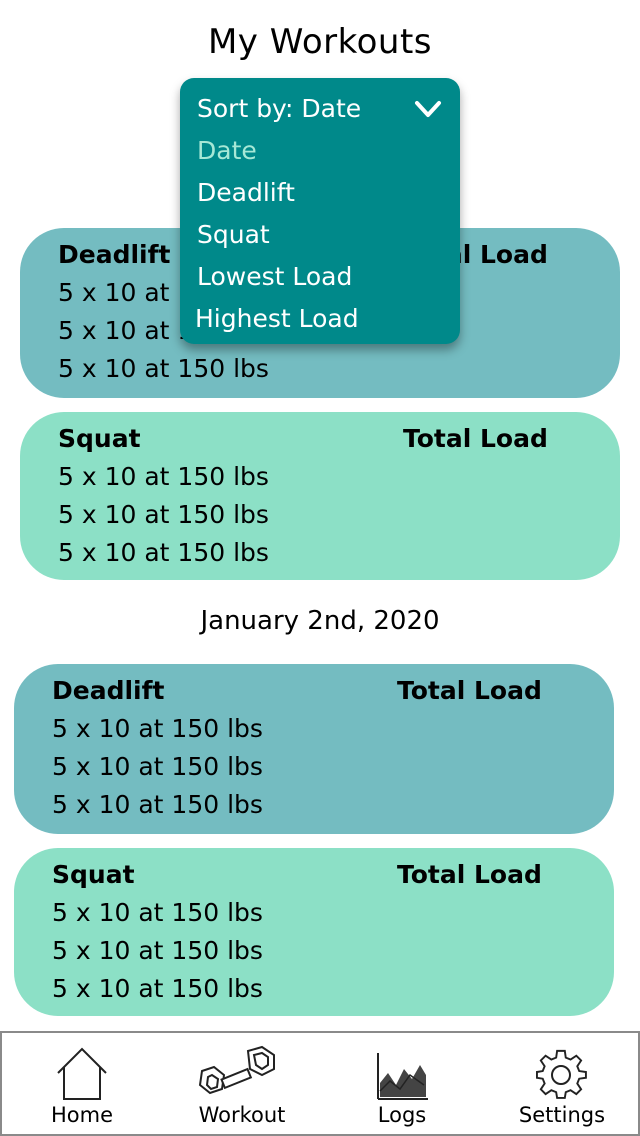  What do you see at coordinates (236, 1070) in the screenshot?
I see `dumbbell-icon` at bounding box center [236, 1070].